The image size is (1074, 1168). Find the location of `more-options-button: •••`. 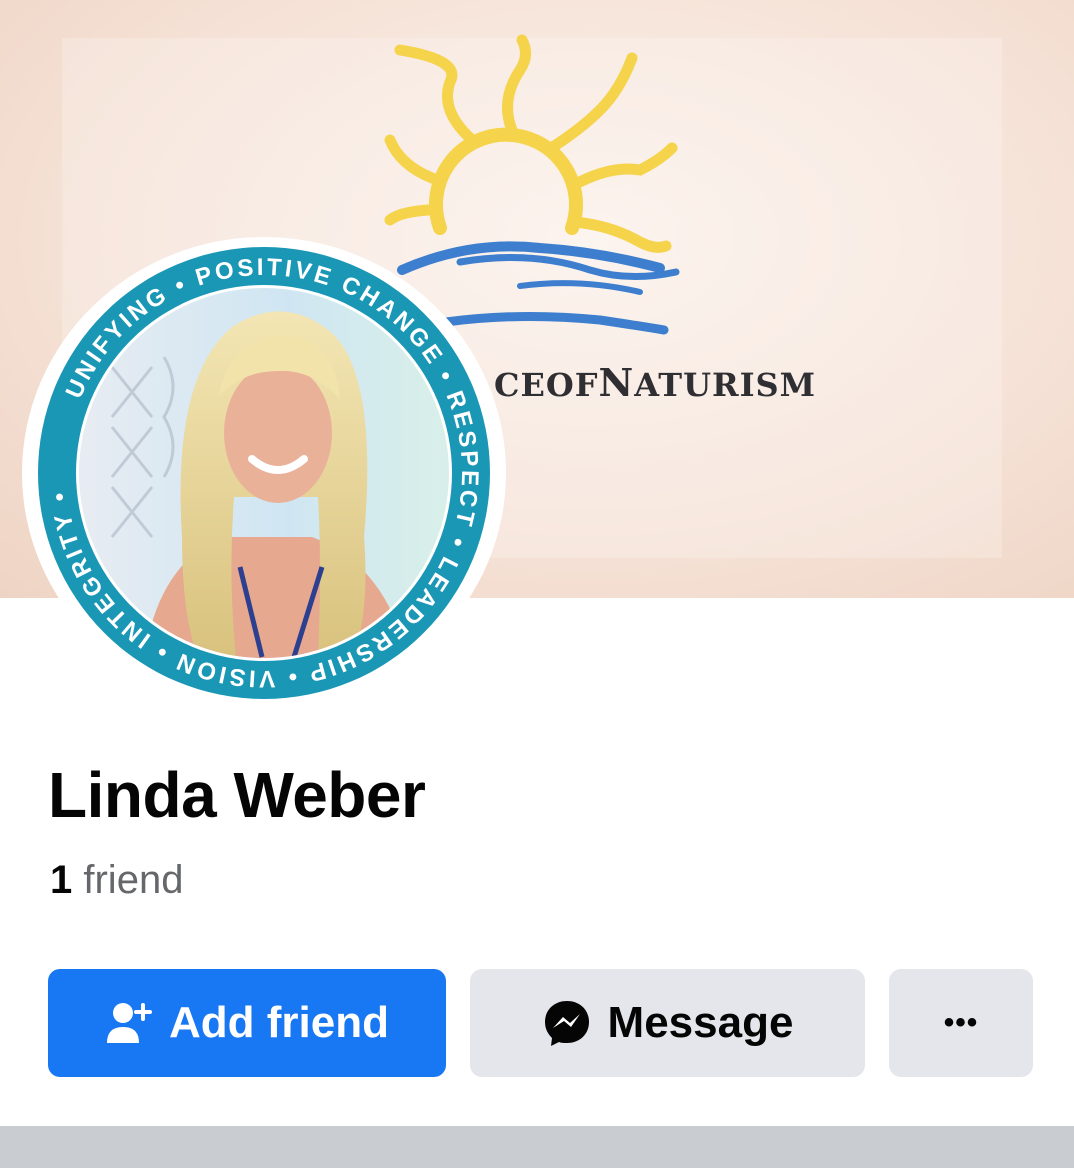

more-options-button: ••• is located at coordinates (961, 1023).